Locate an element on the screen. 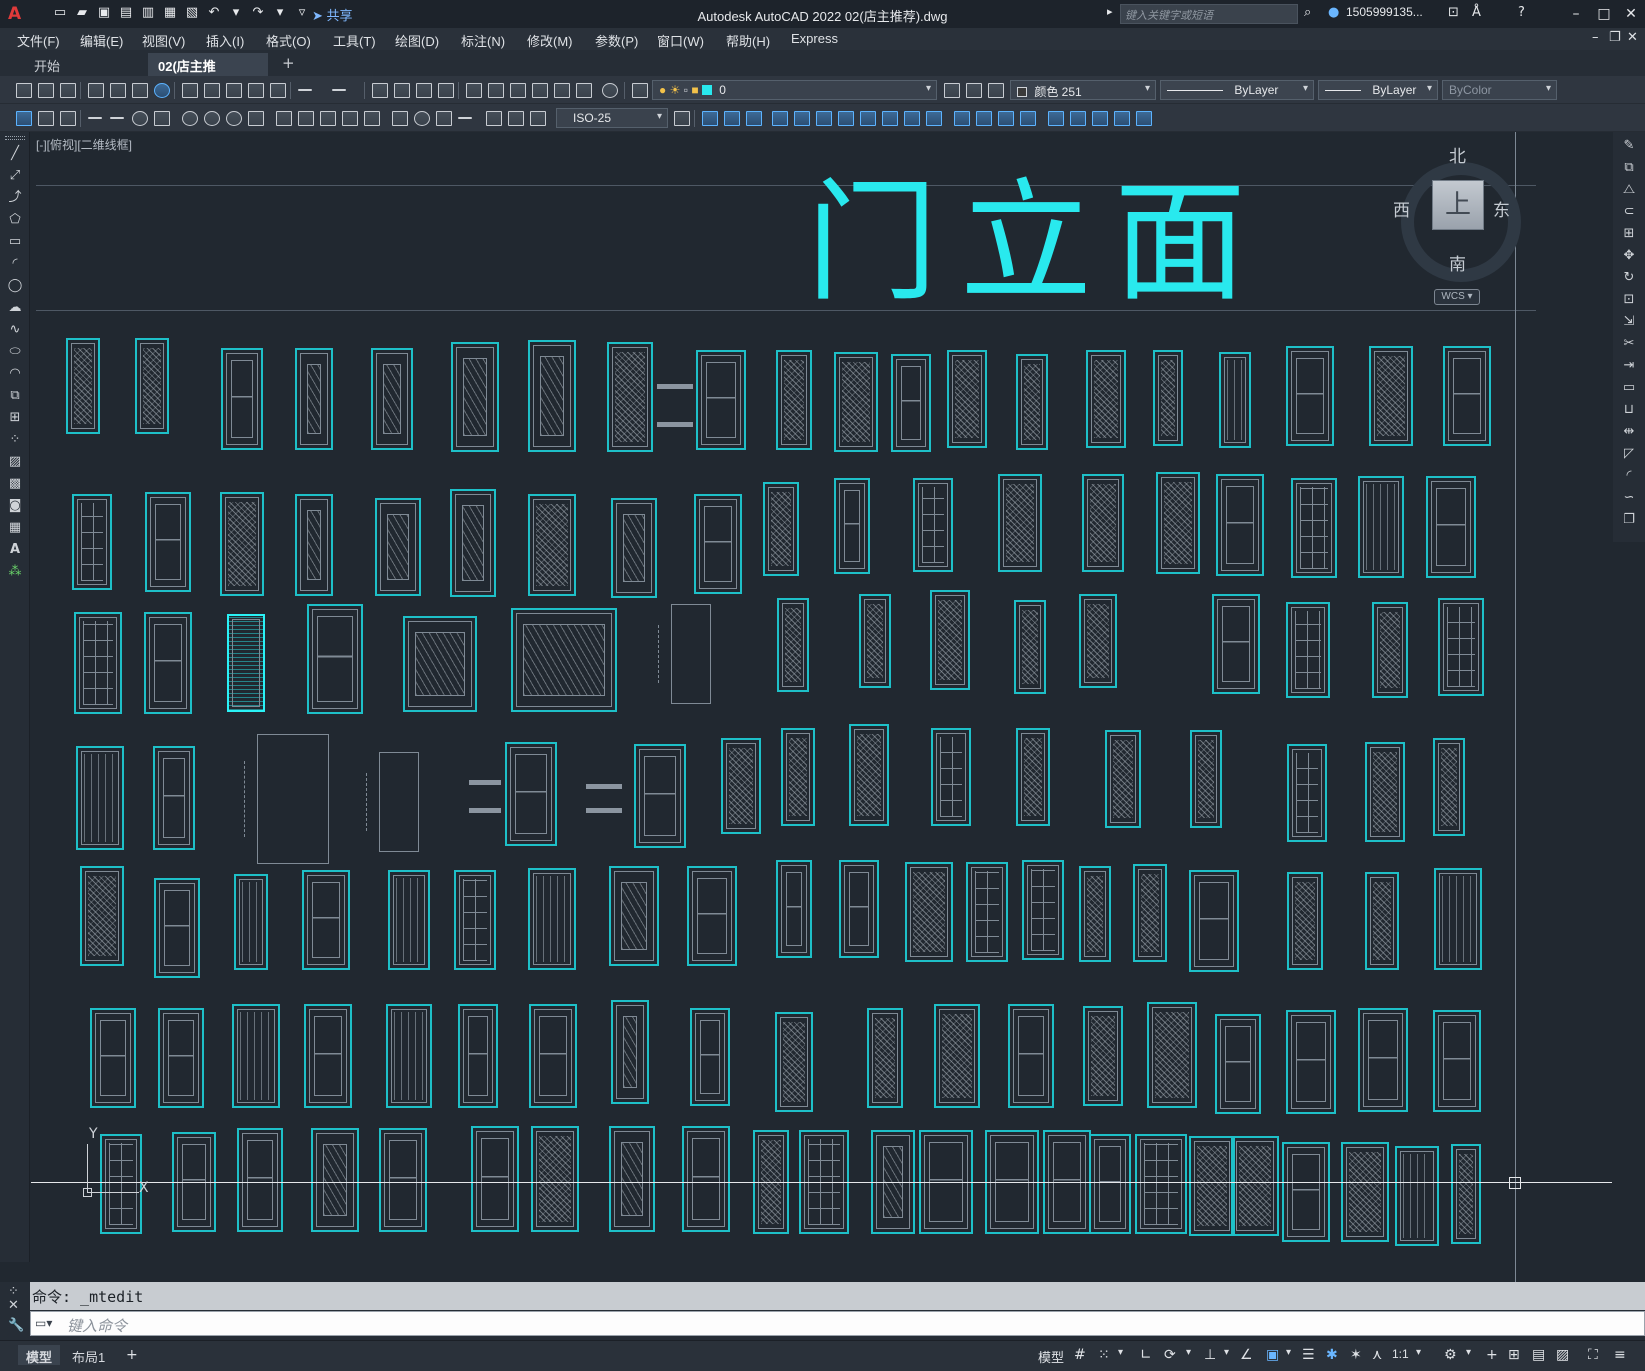 The width and height of the screenshot is (1645, 1371). move-side-icon: ✥ is located at coordinates (1629, 256).